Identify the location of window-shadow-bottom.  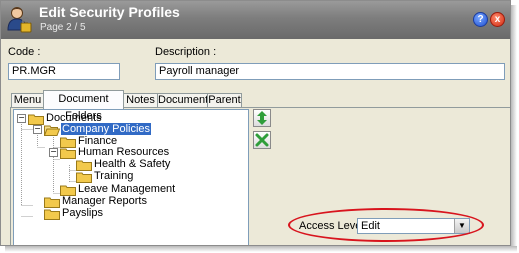
(261, 249).